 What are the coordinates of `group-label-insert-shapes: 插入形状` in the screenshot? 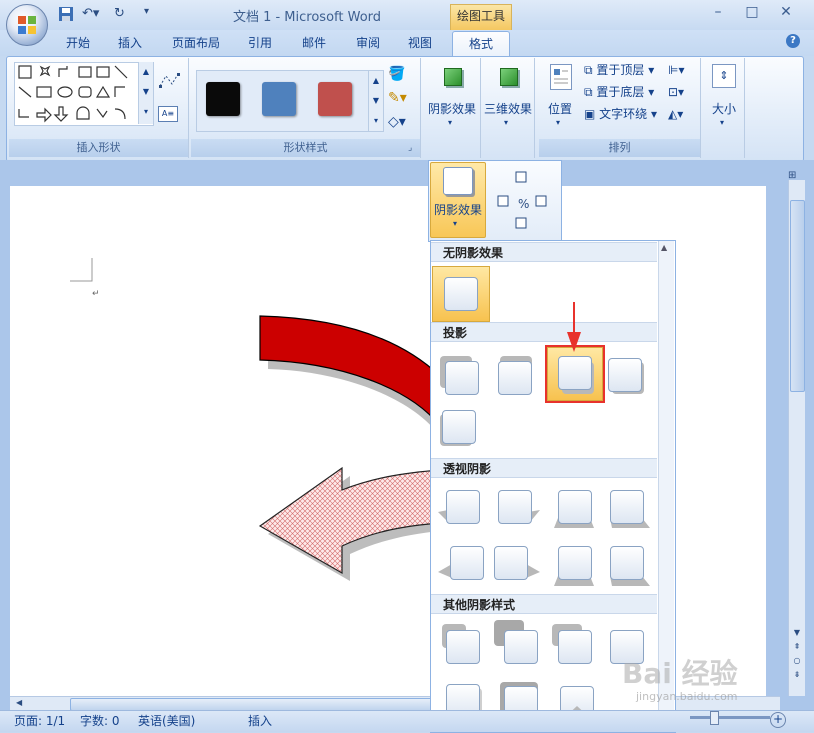 It's located at (98, 148).